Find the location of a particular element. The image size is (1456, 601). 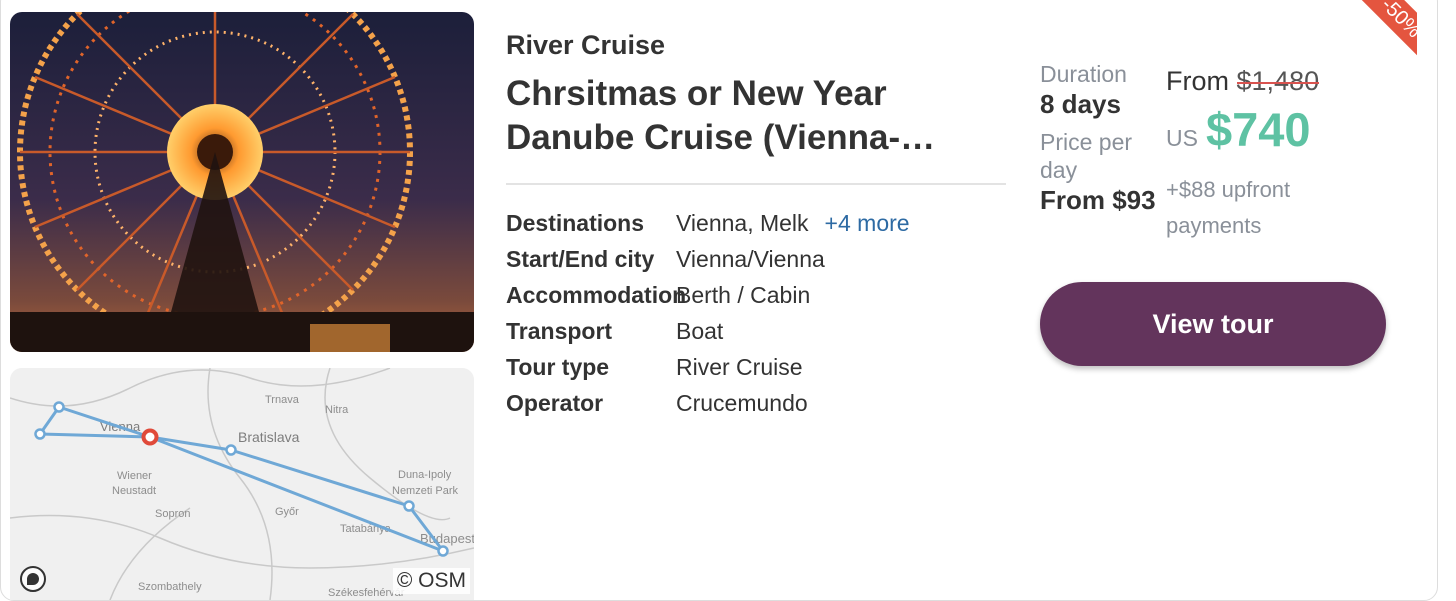

from-label: From is located at coordinates (1197, 81).